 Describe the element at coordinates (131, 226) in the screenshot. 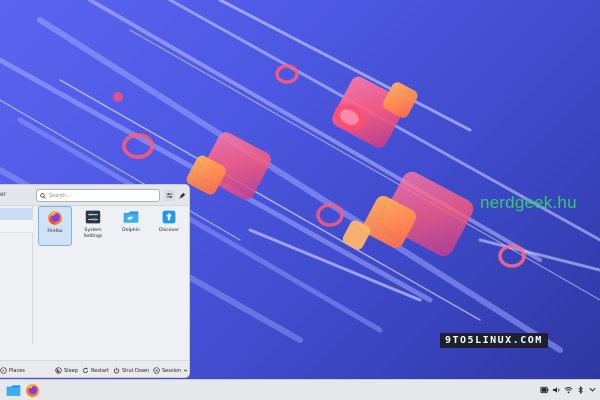

I see `app-tile-dolphin: Dolphin` at that location.